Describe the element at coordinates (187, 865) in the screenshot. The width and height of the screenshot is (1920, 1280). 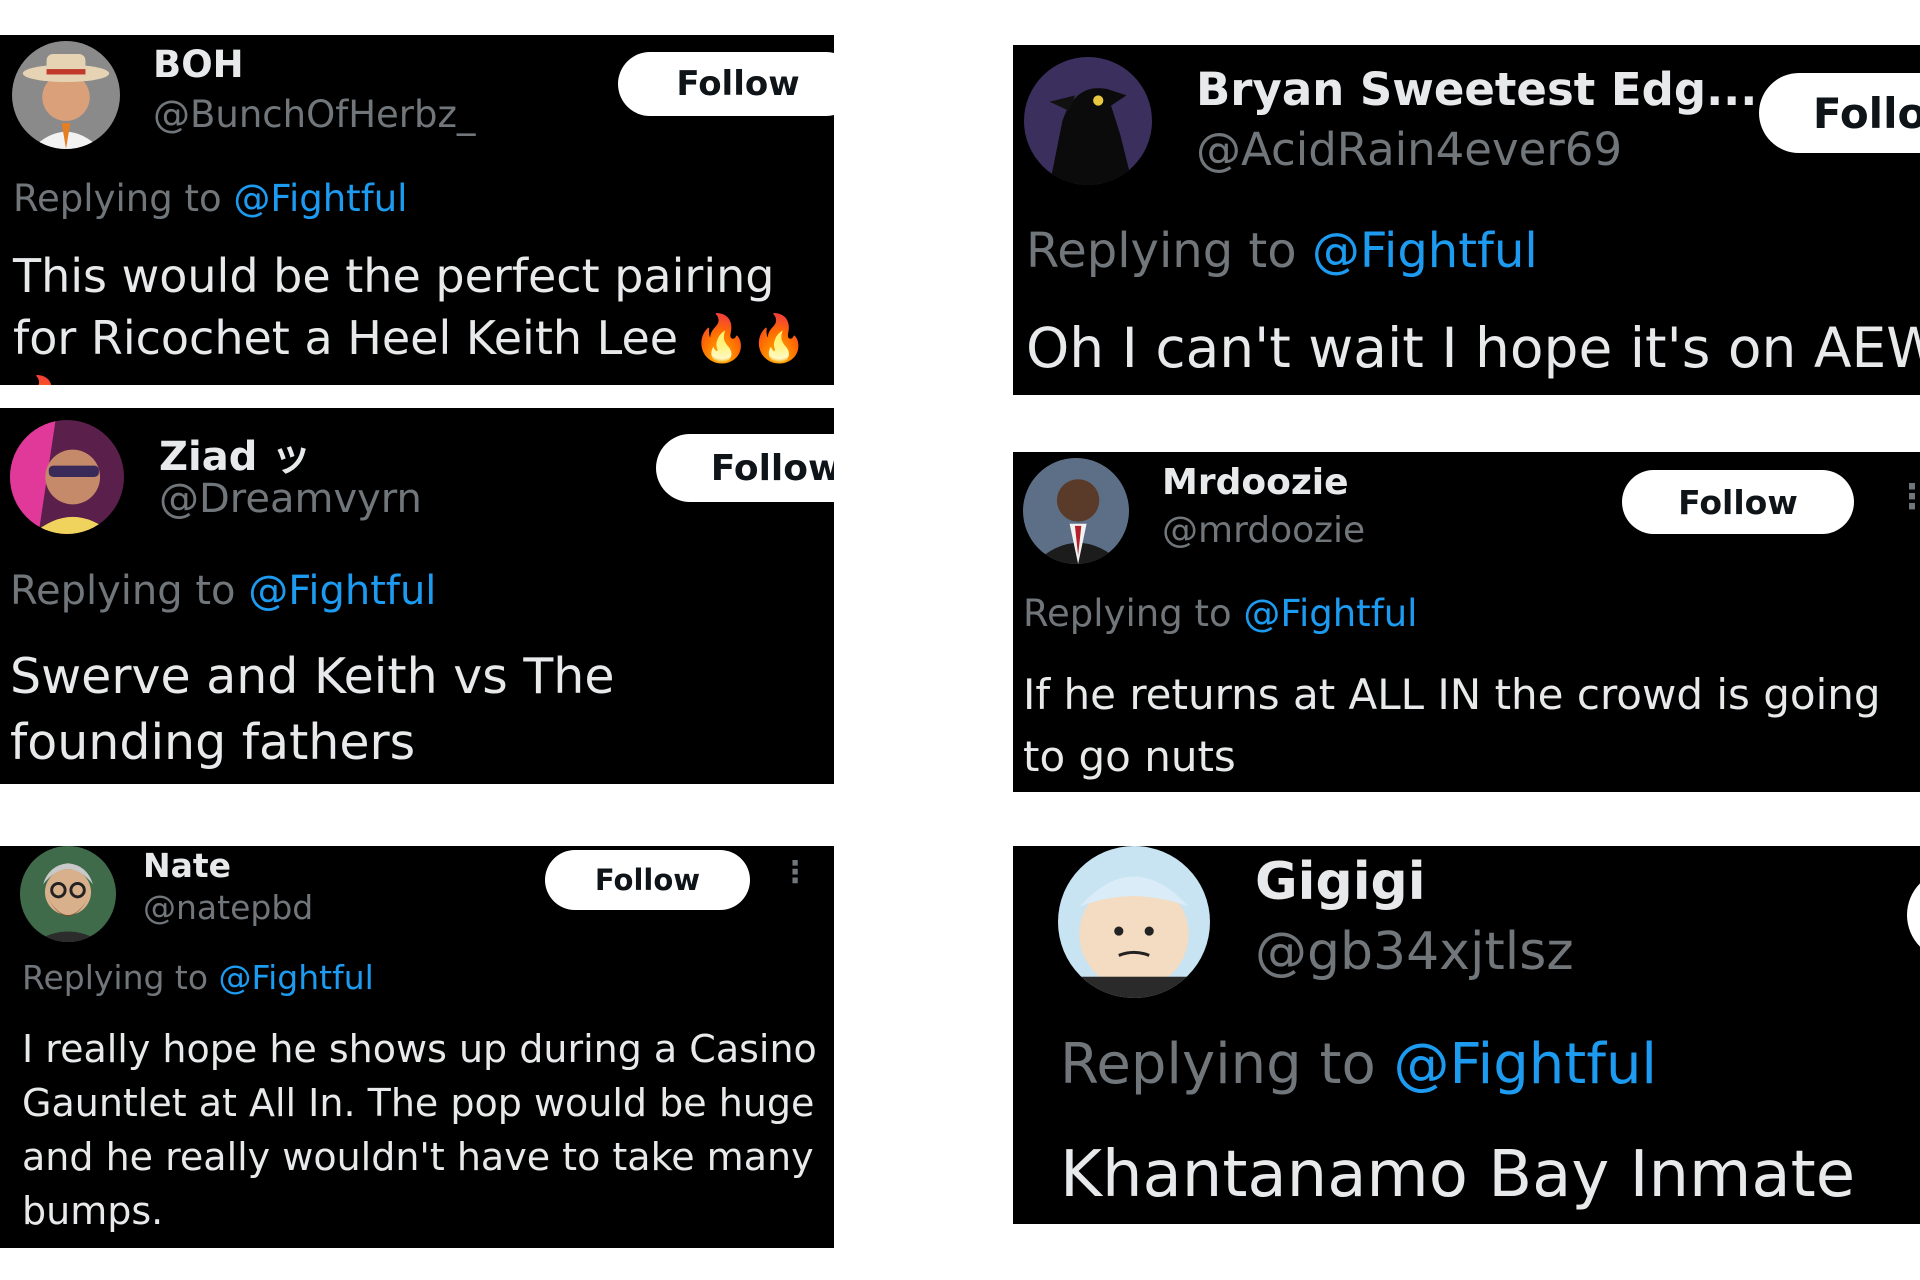
I see `display-name: Nate` at that location.